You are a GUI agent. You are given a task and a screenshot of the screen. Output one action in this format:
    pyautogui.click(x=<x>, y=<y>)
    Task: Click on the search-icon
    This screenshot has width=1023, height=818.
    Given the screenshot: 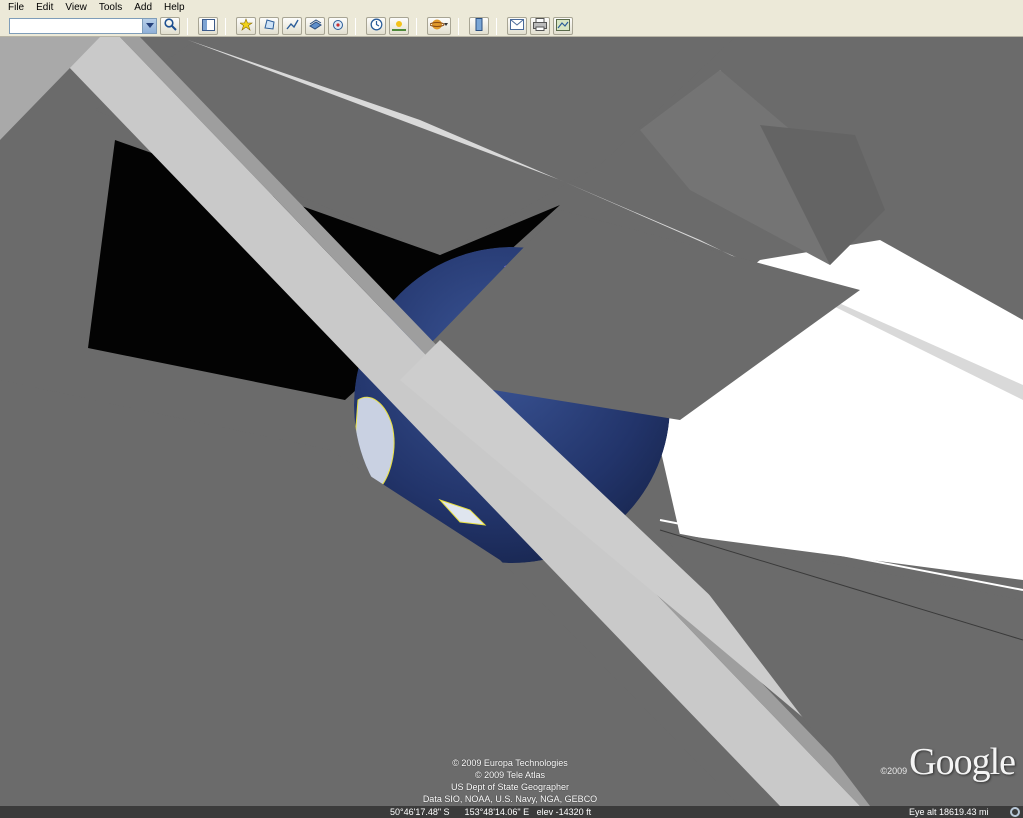 What is the action you would take?
    pyautogui.click(x=170, y=26)
    